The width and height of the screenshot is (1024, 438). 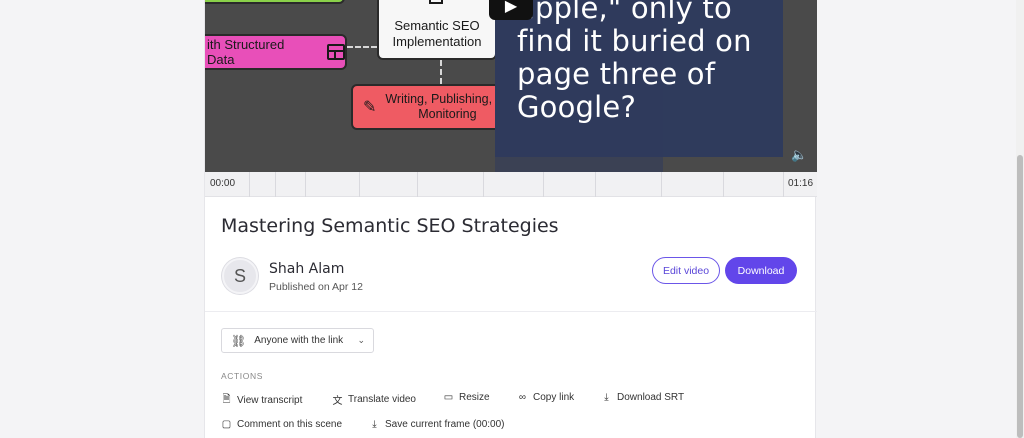 I want to click on page-scrollbar, so click(x=1020, y=219).